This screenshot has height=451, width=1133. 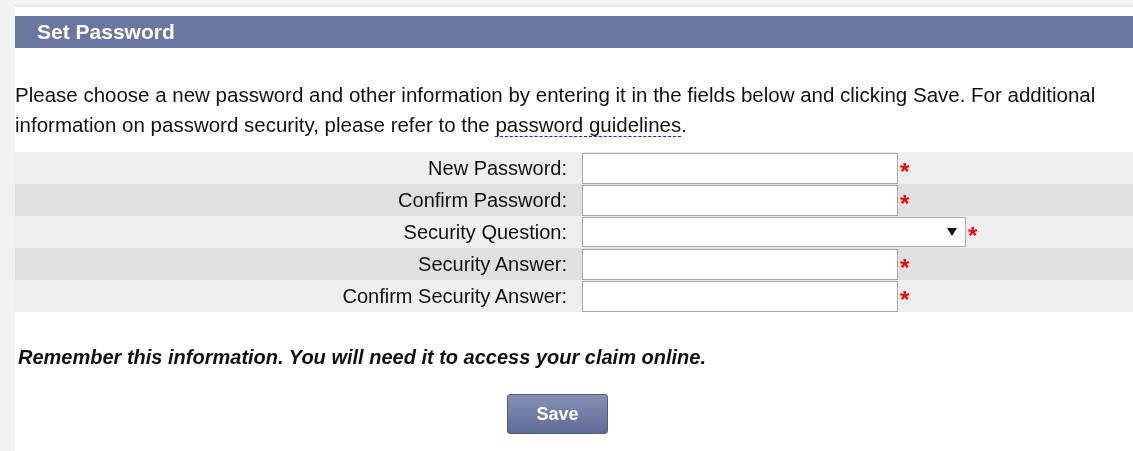 I want to click on field-label: Security Question:, so click(x=484, y=232).